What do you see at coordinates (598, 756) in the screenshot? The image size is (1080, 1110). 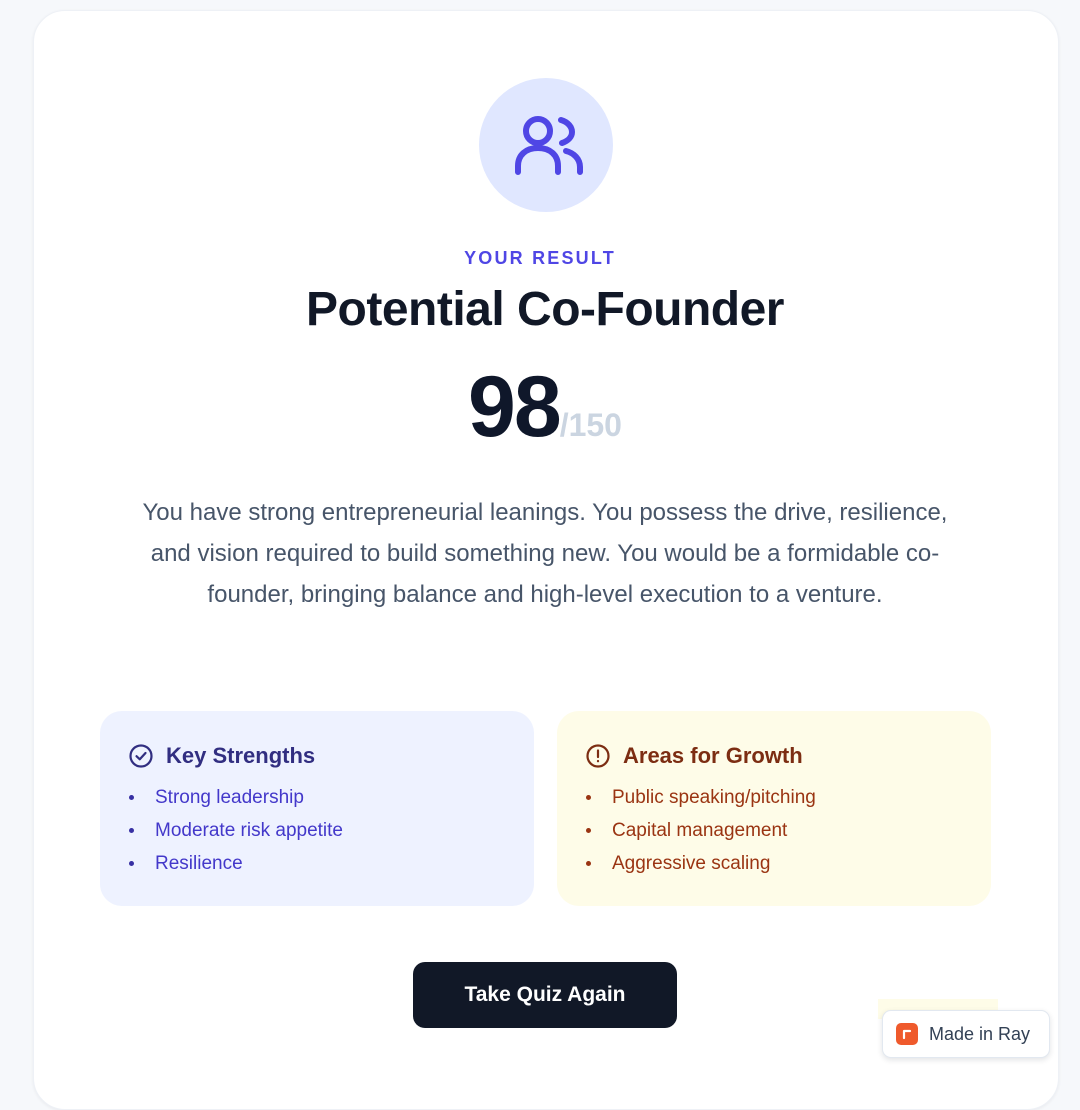 I see `alert-circle-icon` at bounding box center [598, 756].